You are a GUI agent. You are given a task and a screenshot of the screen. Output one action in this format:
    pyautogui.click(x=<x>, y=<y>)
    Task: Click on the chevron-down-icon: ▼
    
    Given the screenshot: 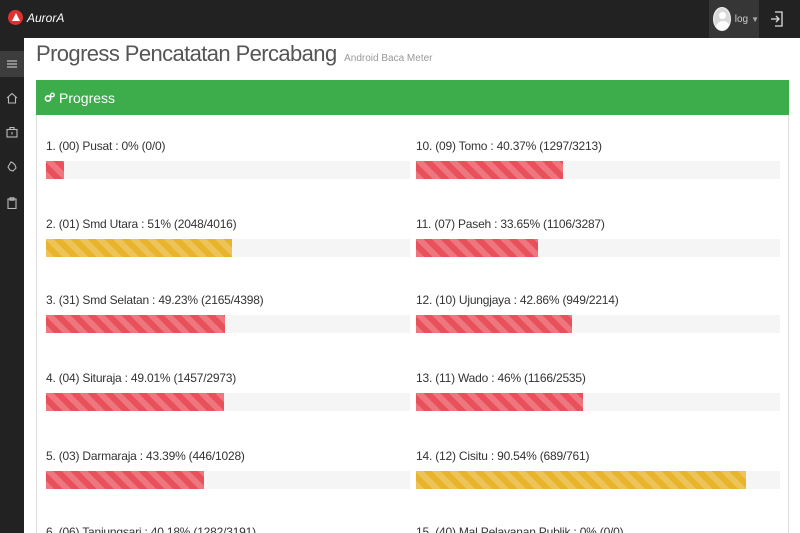 What is the action you would take?
    pyautogui.click(x=755, y=19)
    